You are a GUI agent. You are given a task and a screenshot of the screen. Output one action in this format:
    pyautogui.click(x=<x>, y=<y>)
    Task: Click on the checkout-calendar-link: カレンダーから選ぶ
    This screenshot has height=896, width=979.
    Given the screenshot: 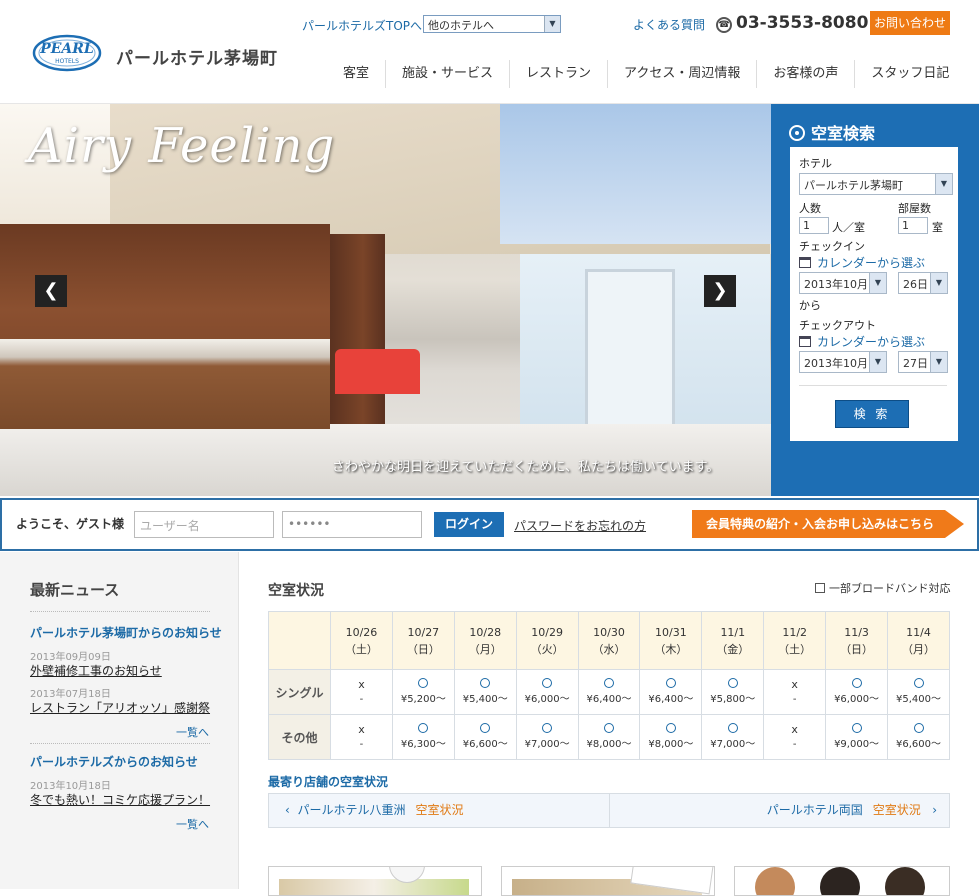 What is the action you would take?
    pyautogui.click(x=862, y=341)
    